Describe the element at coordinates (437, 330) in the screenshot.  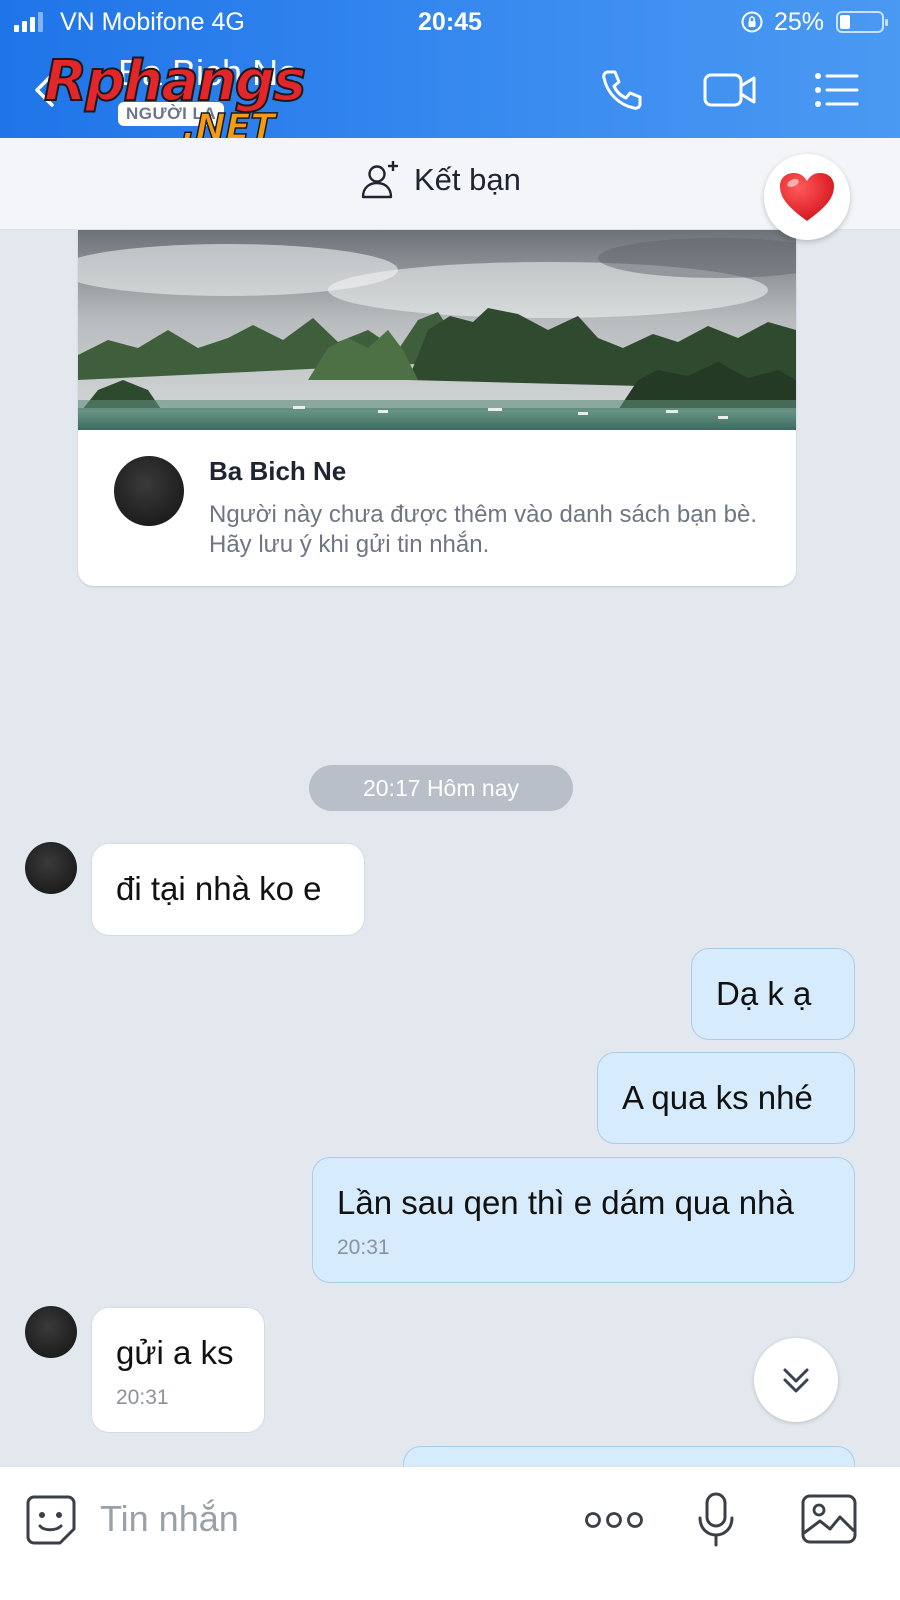
I see `cover-photo` at that location.